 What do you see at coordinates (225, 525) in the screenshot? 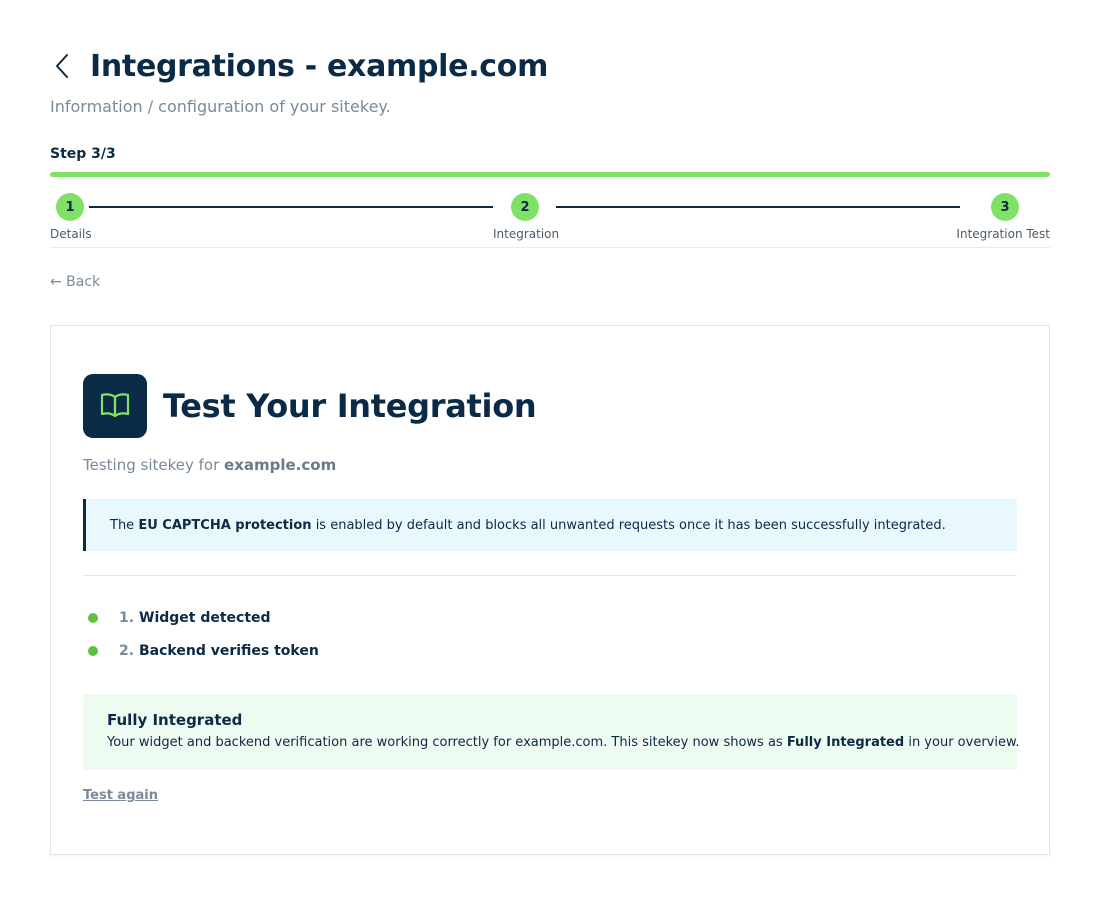
I see `info-highlight: EU CAPTCHA protection` at bounding box center [225, 525].